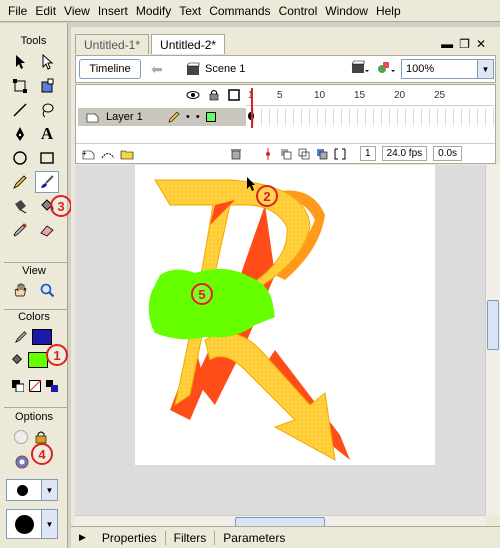 This screenshot has height=548, width=500. I want to click on eraser-icon, so click(47, 231).